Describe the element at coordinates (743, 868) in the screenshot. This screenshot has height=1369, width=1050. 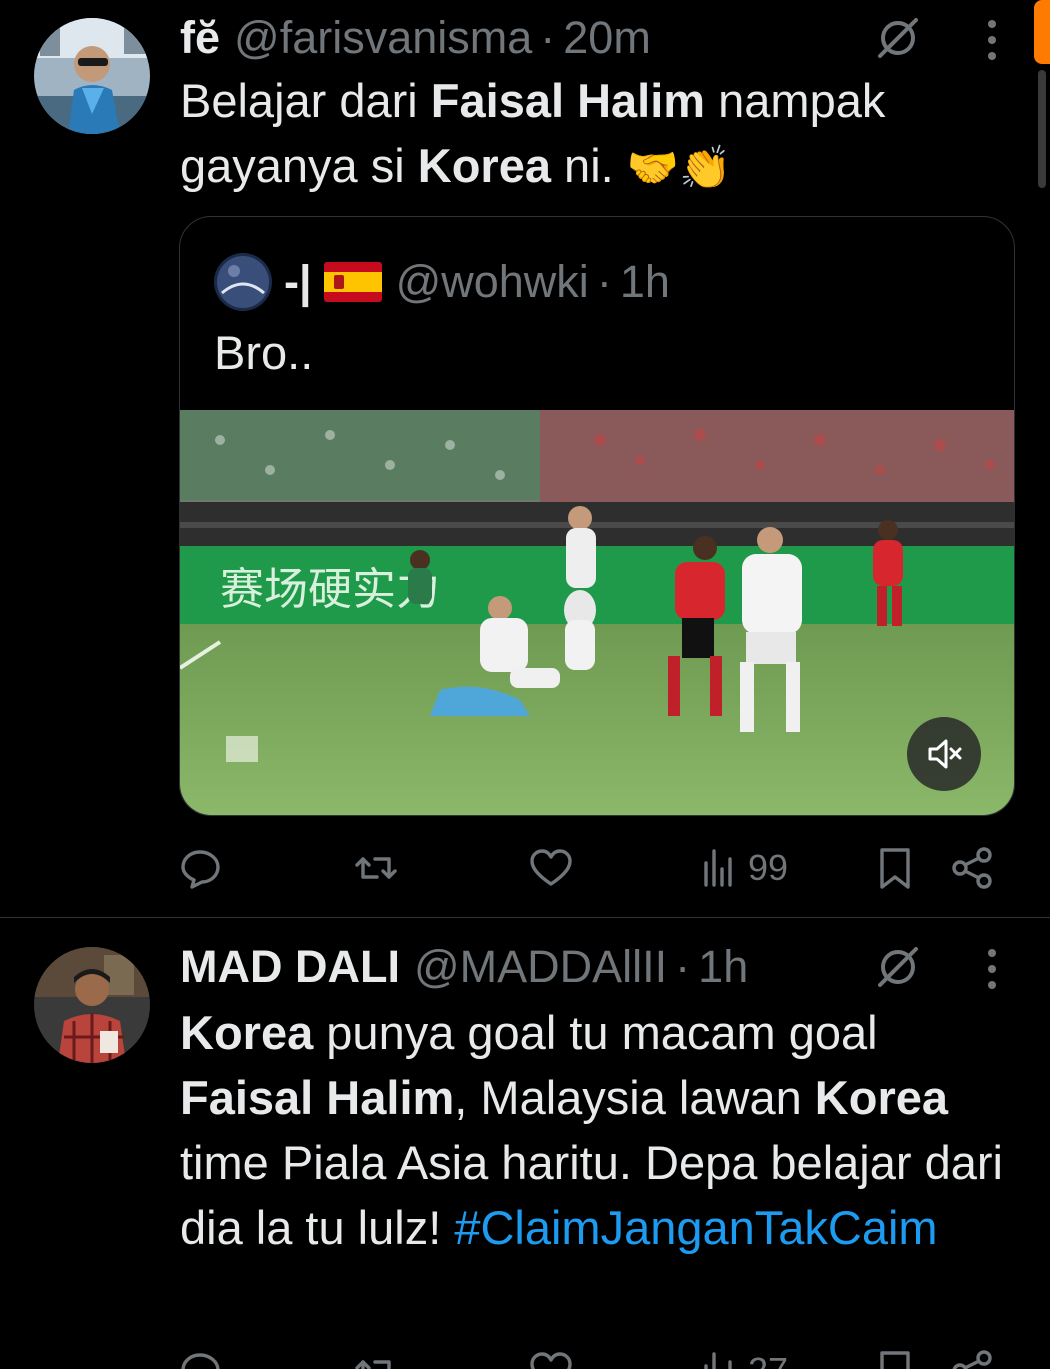
I see `views-button: 99` at that location.